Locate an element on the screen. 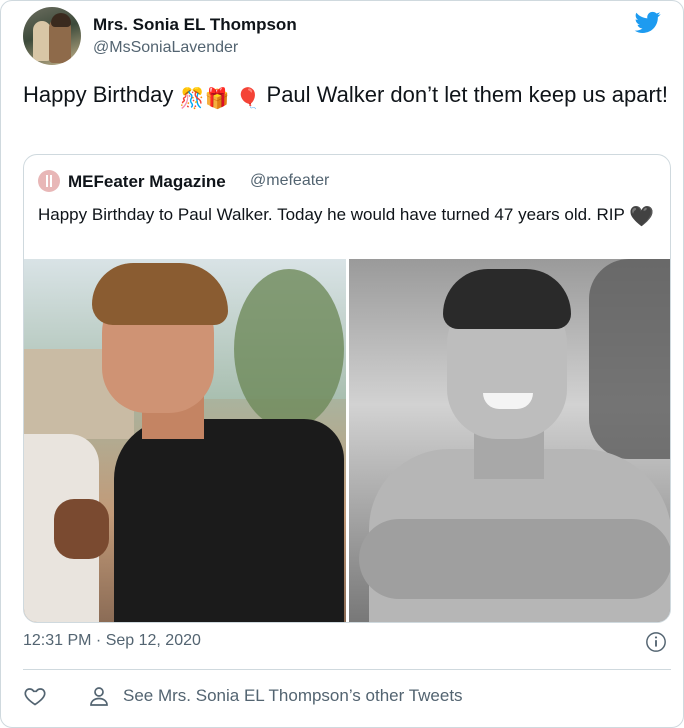 Image resolution: width=684 pixels, height=728 pixels. quoted-author-logo is located at coordinates (49, 181).